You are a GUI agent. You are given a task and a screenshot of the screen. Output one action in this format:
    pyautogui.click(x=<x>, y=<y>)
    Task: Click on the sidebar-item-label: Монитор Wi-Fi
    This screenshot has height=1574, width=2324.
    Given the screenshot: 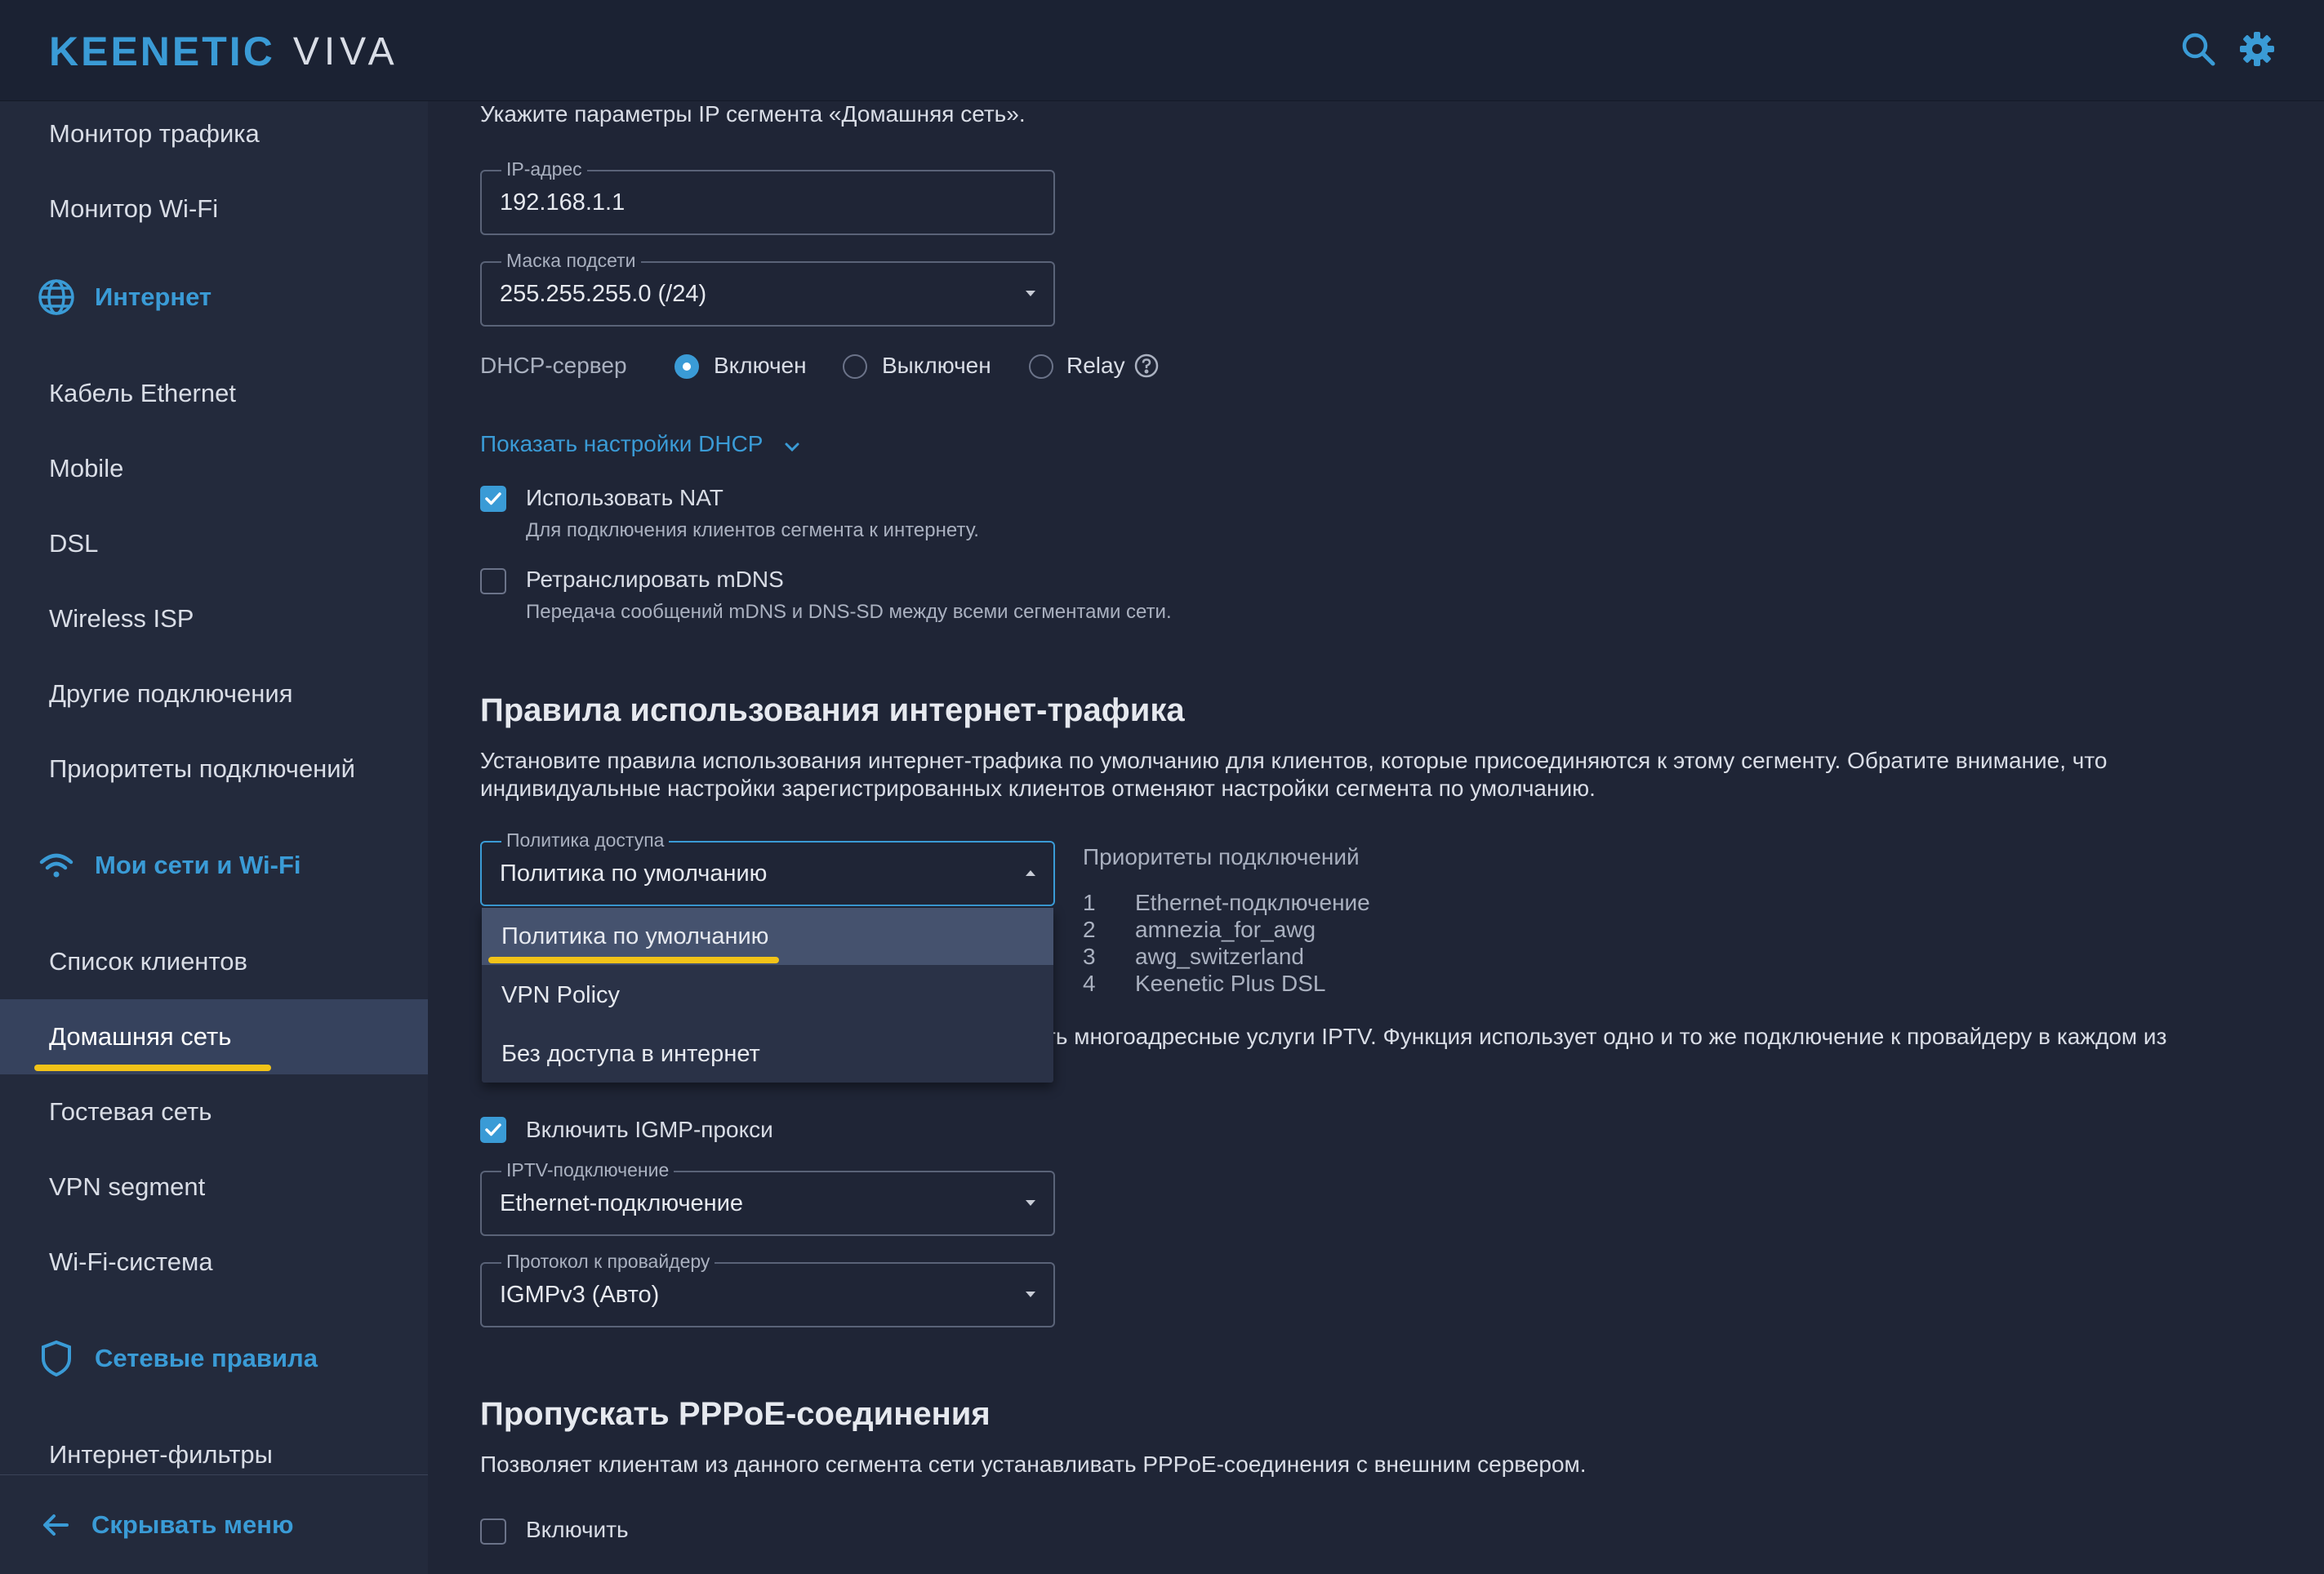 What is the action you would take?
    pyautogui.click(x=134, y=208)
    